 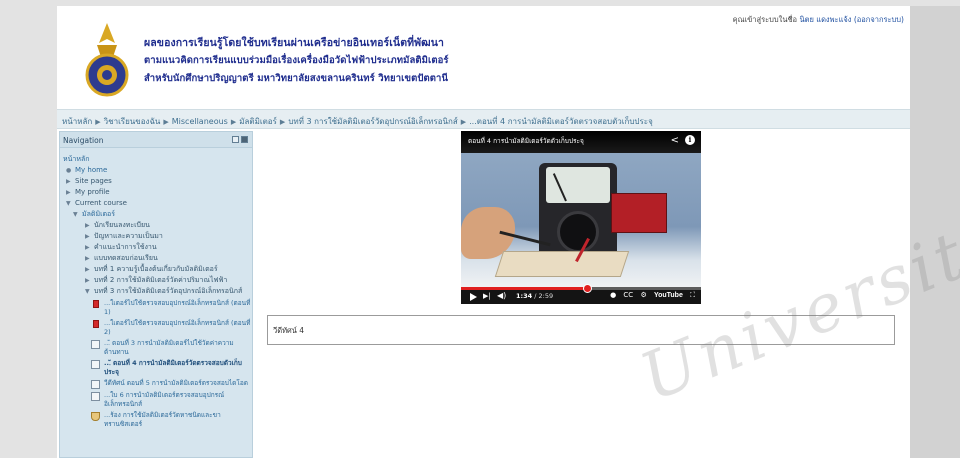 What do you see at coordinates (524, 288) in the screenshot?
I see `video-progress-fill` at bounding box center [524, 288].